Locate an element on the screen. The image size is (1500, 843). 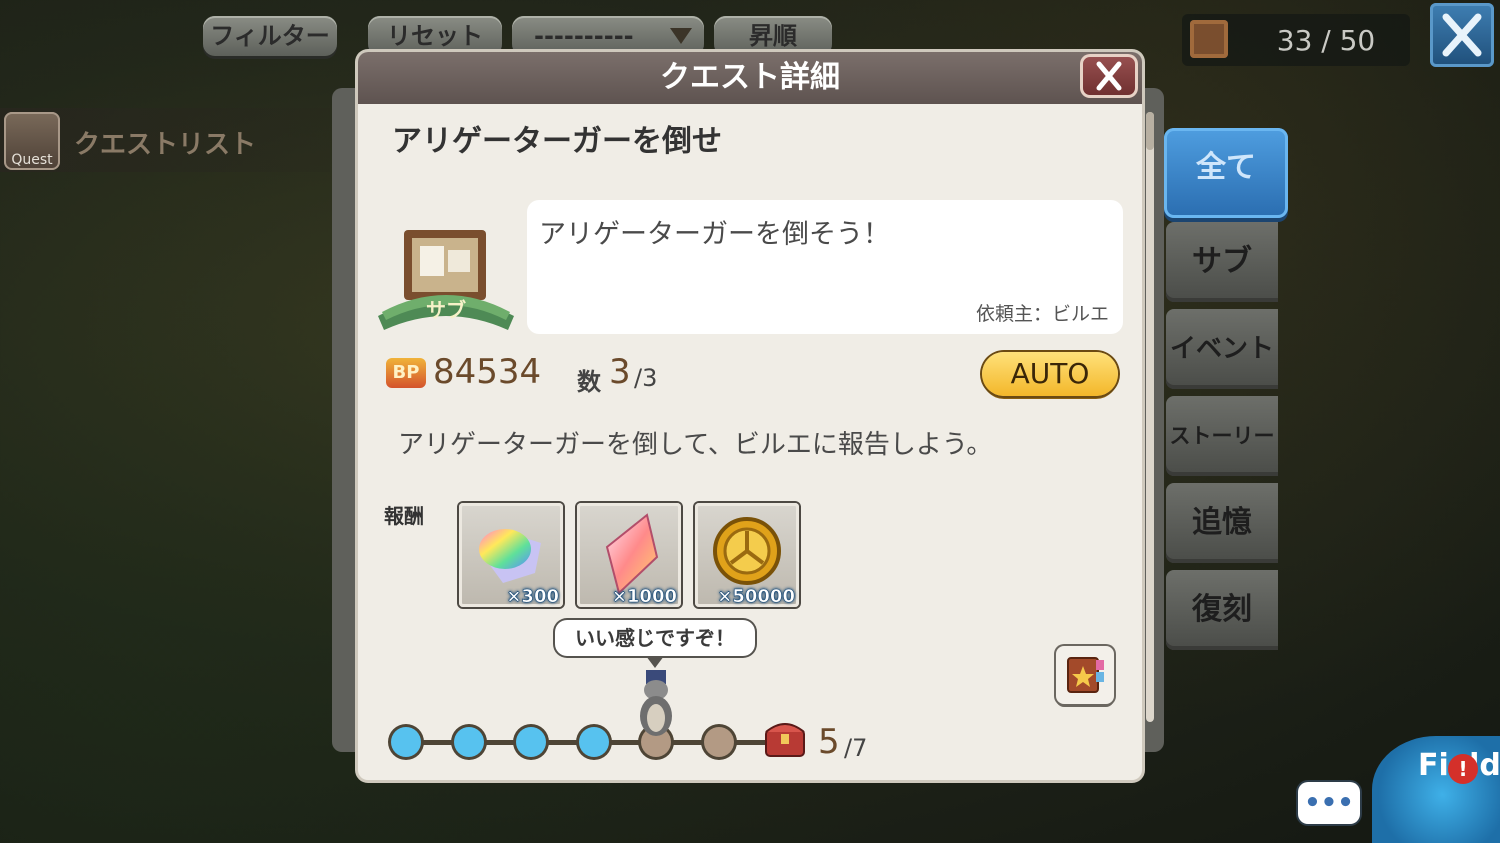
star-book-icon is located at coordinates (1085, 675).